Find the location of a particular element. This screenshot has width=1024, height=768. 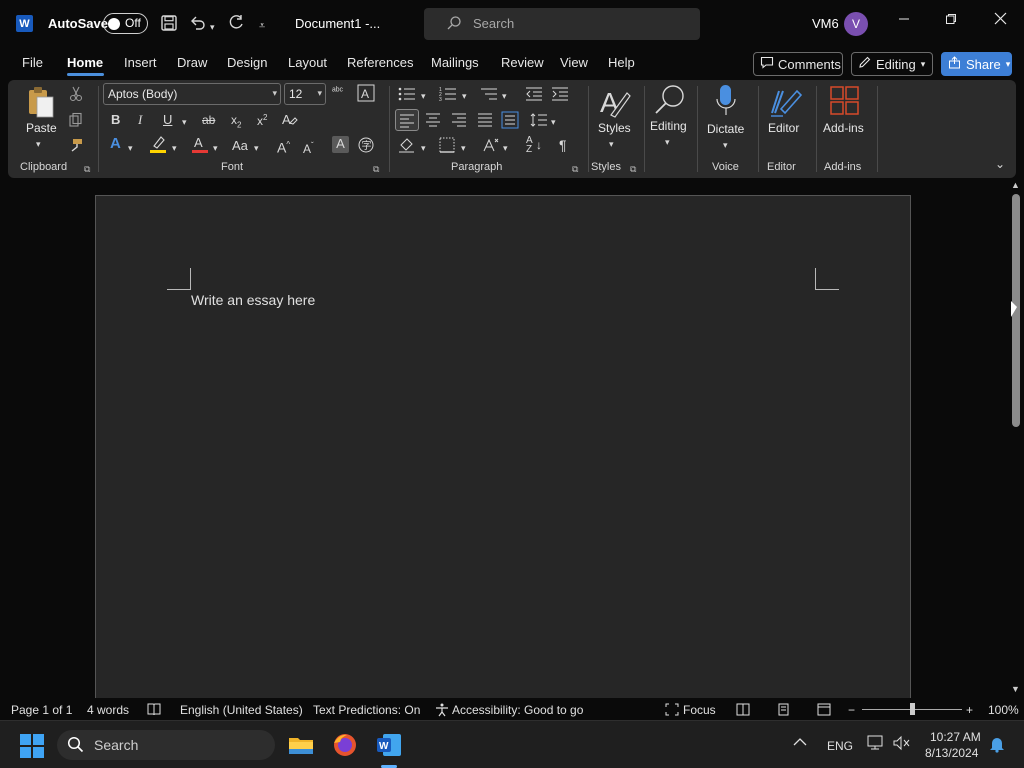

shrink-font-icon: Aˇ is located at coordinates (308, 147).